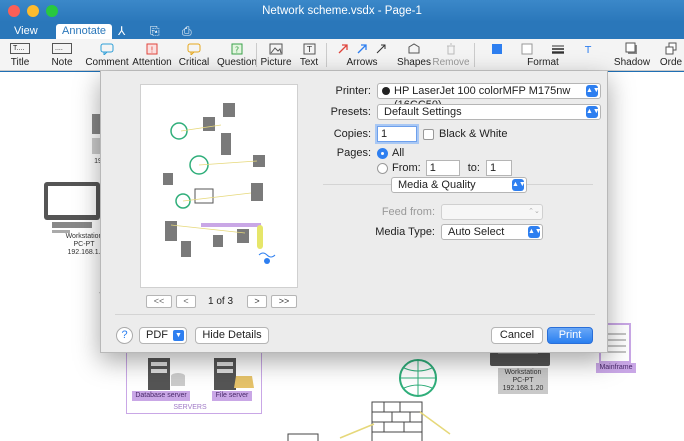 The image size is (684, 441). I want to click on router-icon, so click(303, 437).